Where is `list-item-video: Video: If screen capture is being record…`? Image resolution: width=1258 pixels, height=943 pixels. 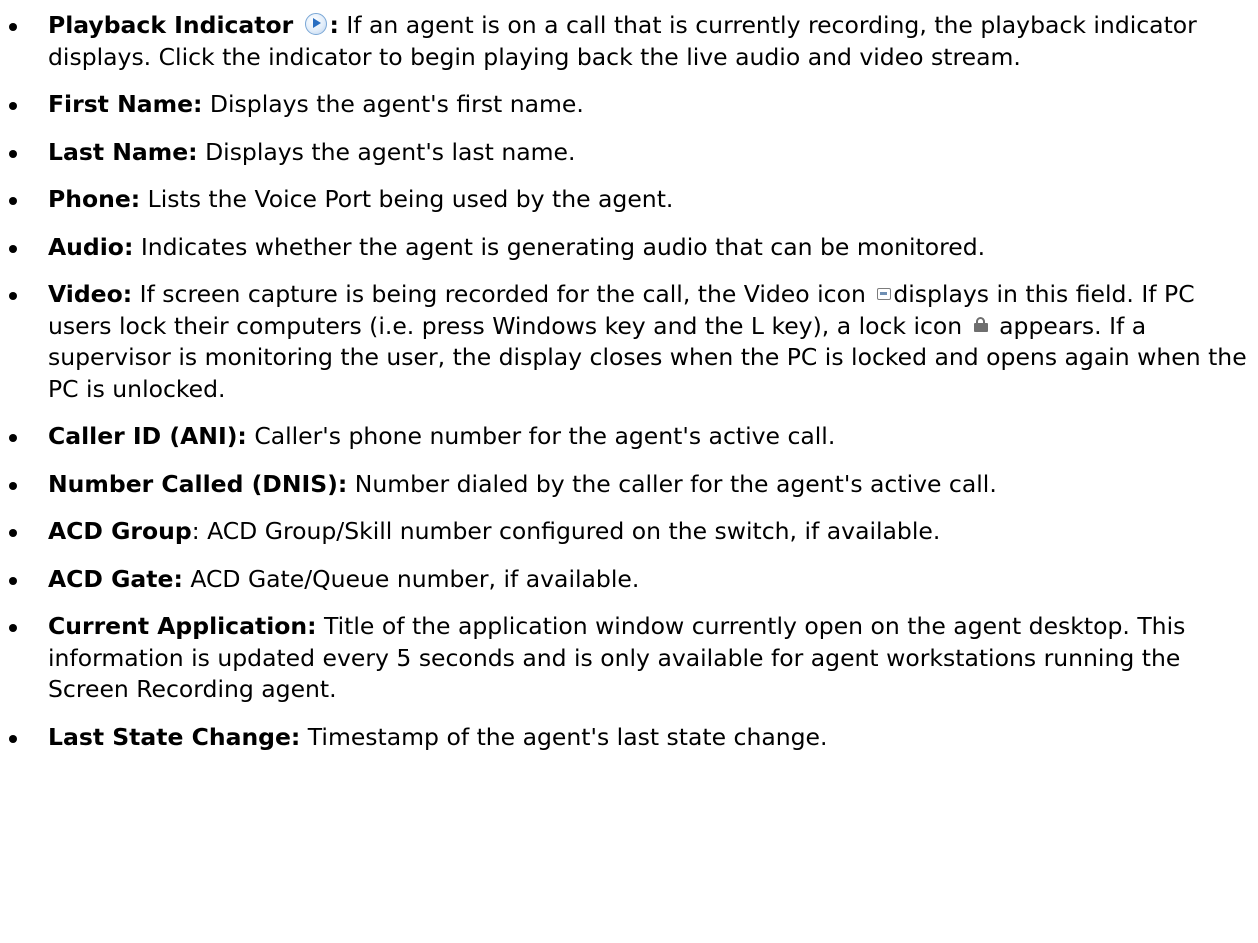 list-item-video: Video: If screen capture is being record… is located at coordinates (629, 342).